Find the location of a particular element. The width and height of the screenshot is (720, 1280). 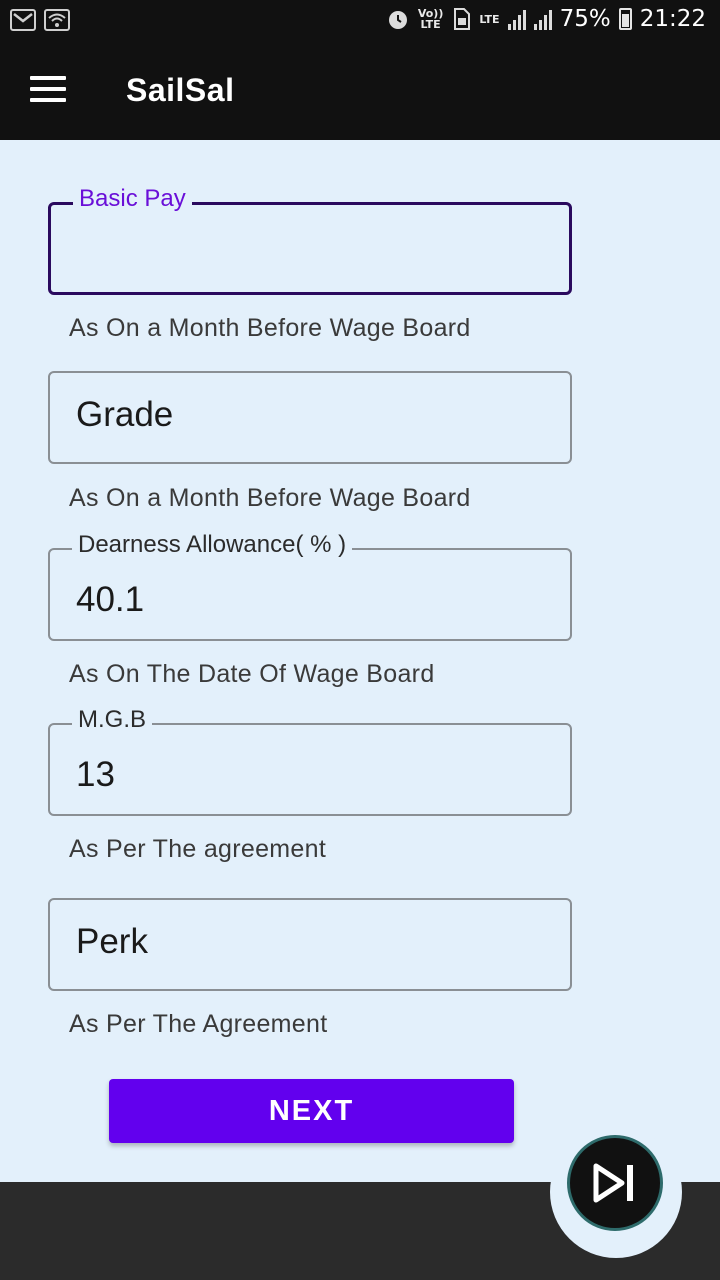

gmail-icon is located at coordinates (23, 20).